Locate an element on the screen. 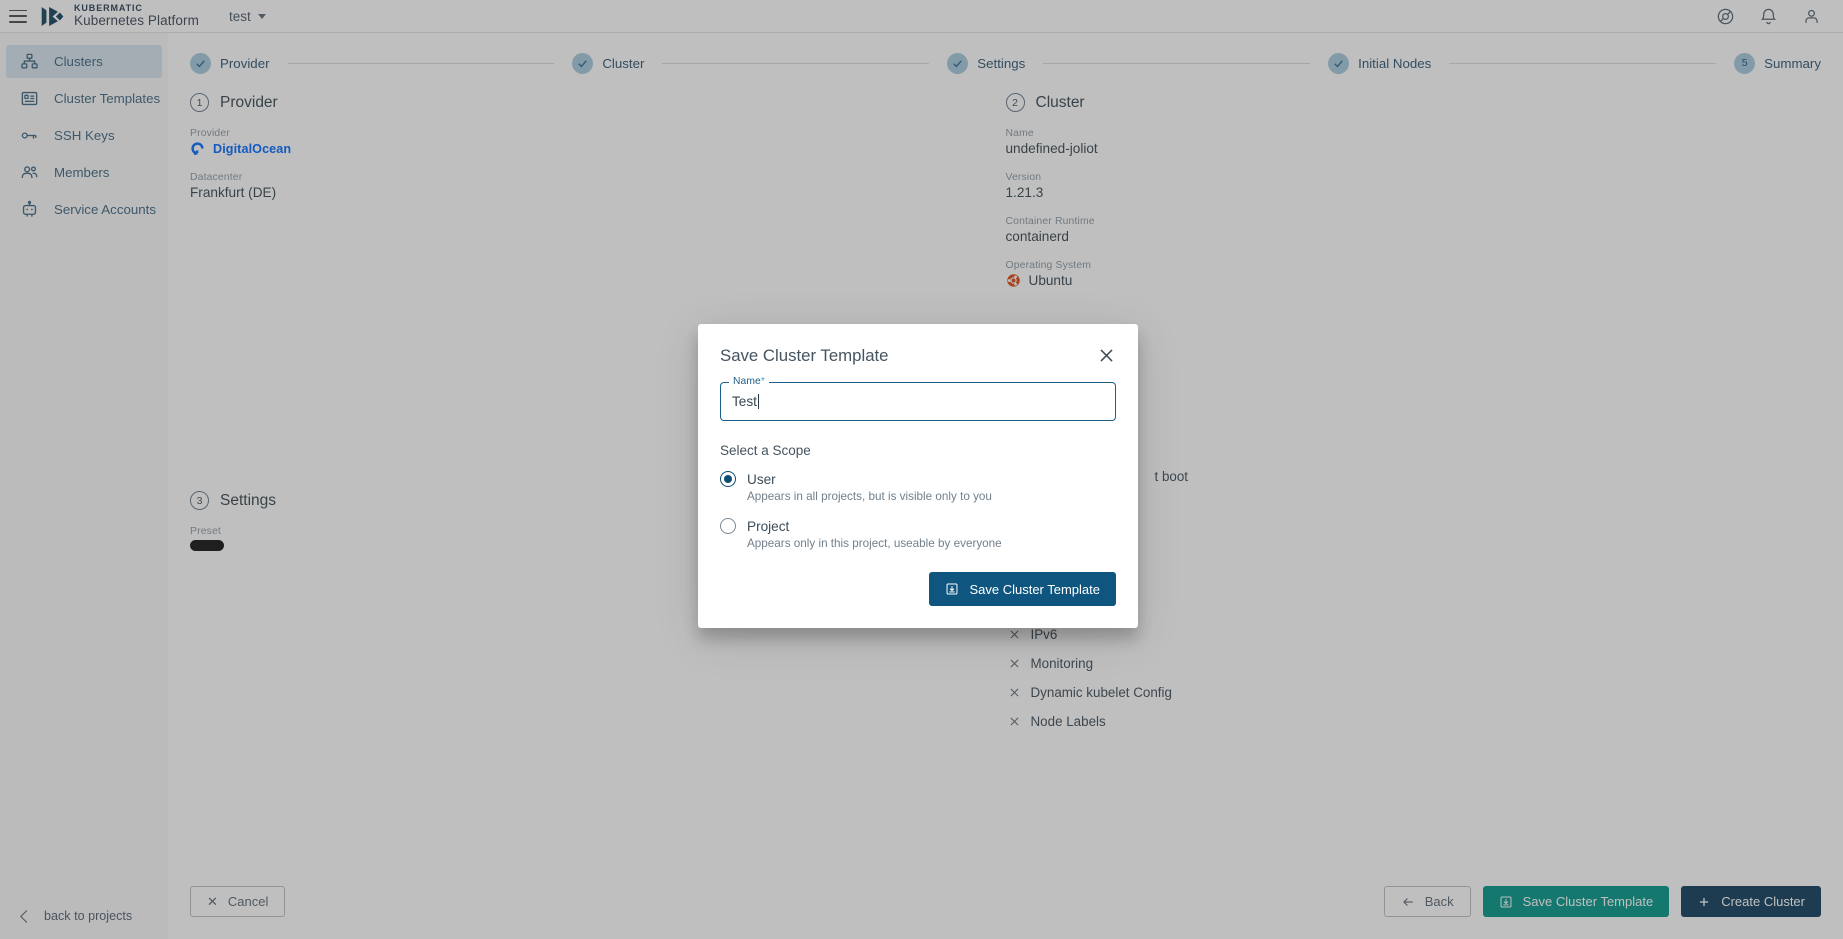 The height and width of the screenshot is (939, 1843). text-cursor is located at coordinates (758, 401).